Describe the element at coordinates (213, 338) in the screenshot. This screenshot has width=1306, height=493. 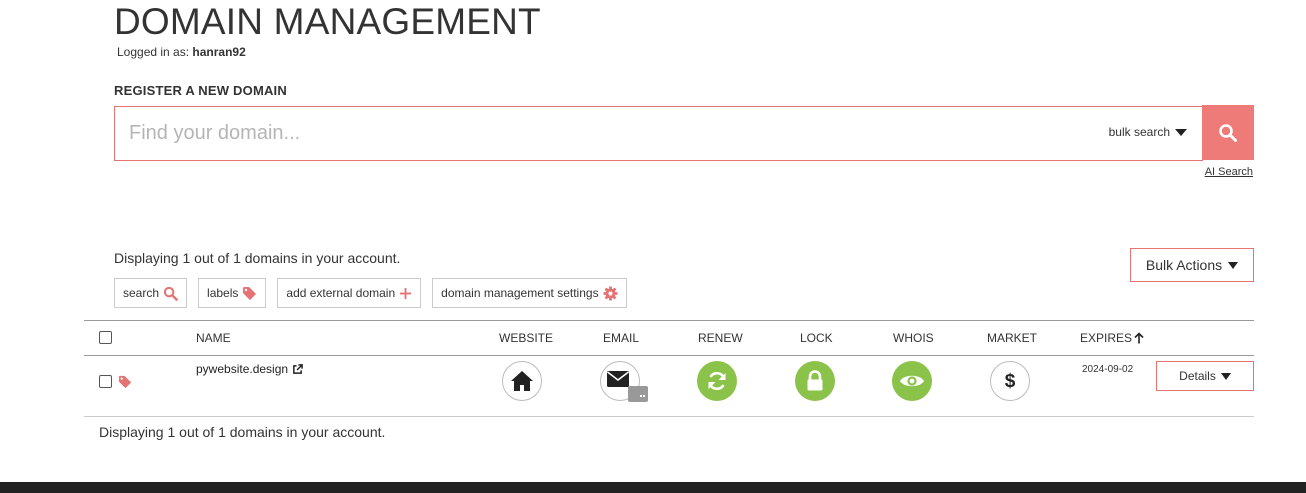
I see `column-header-name: NAME` at that location.